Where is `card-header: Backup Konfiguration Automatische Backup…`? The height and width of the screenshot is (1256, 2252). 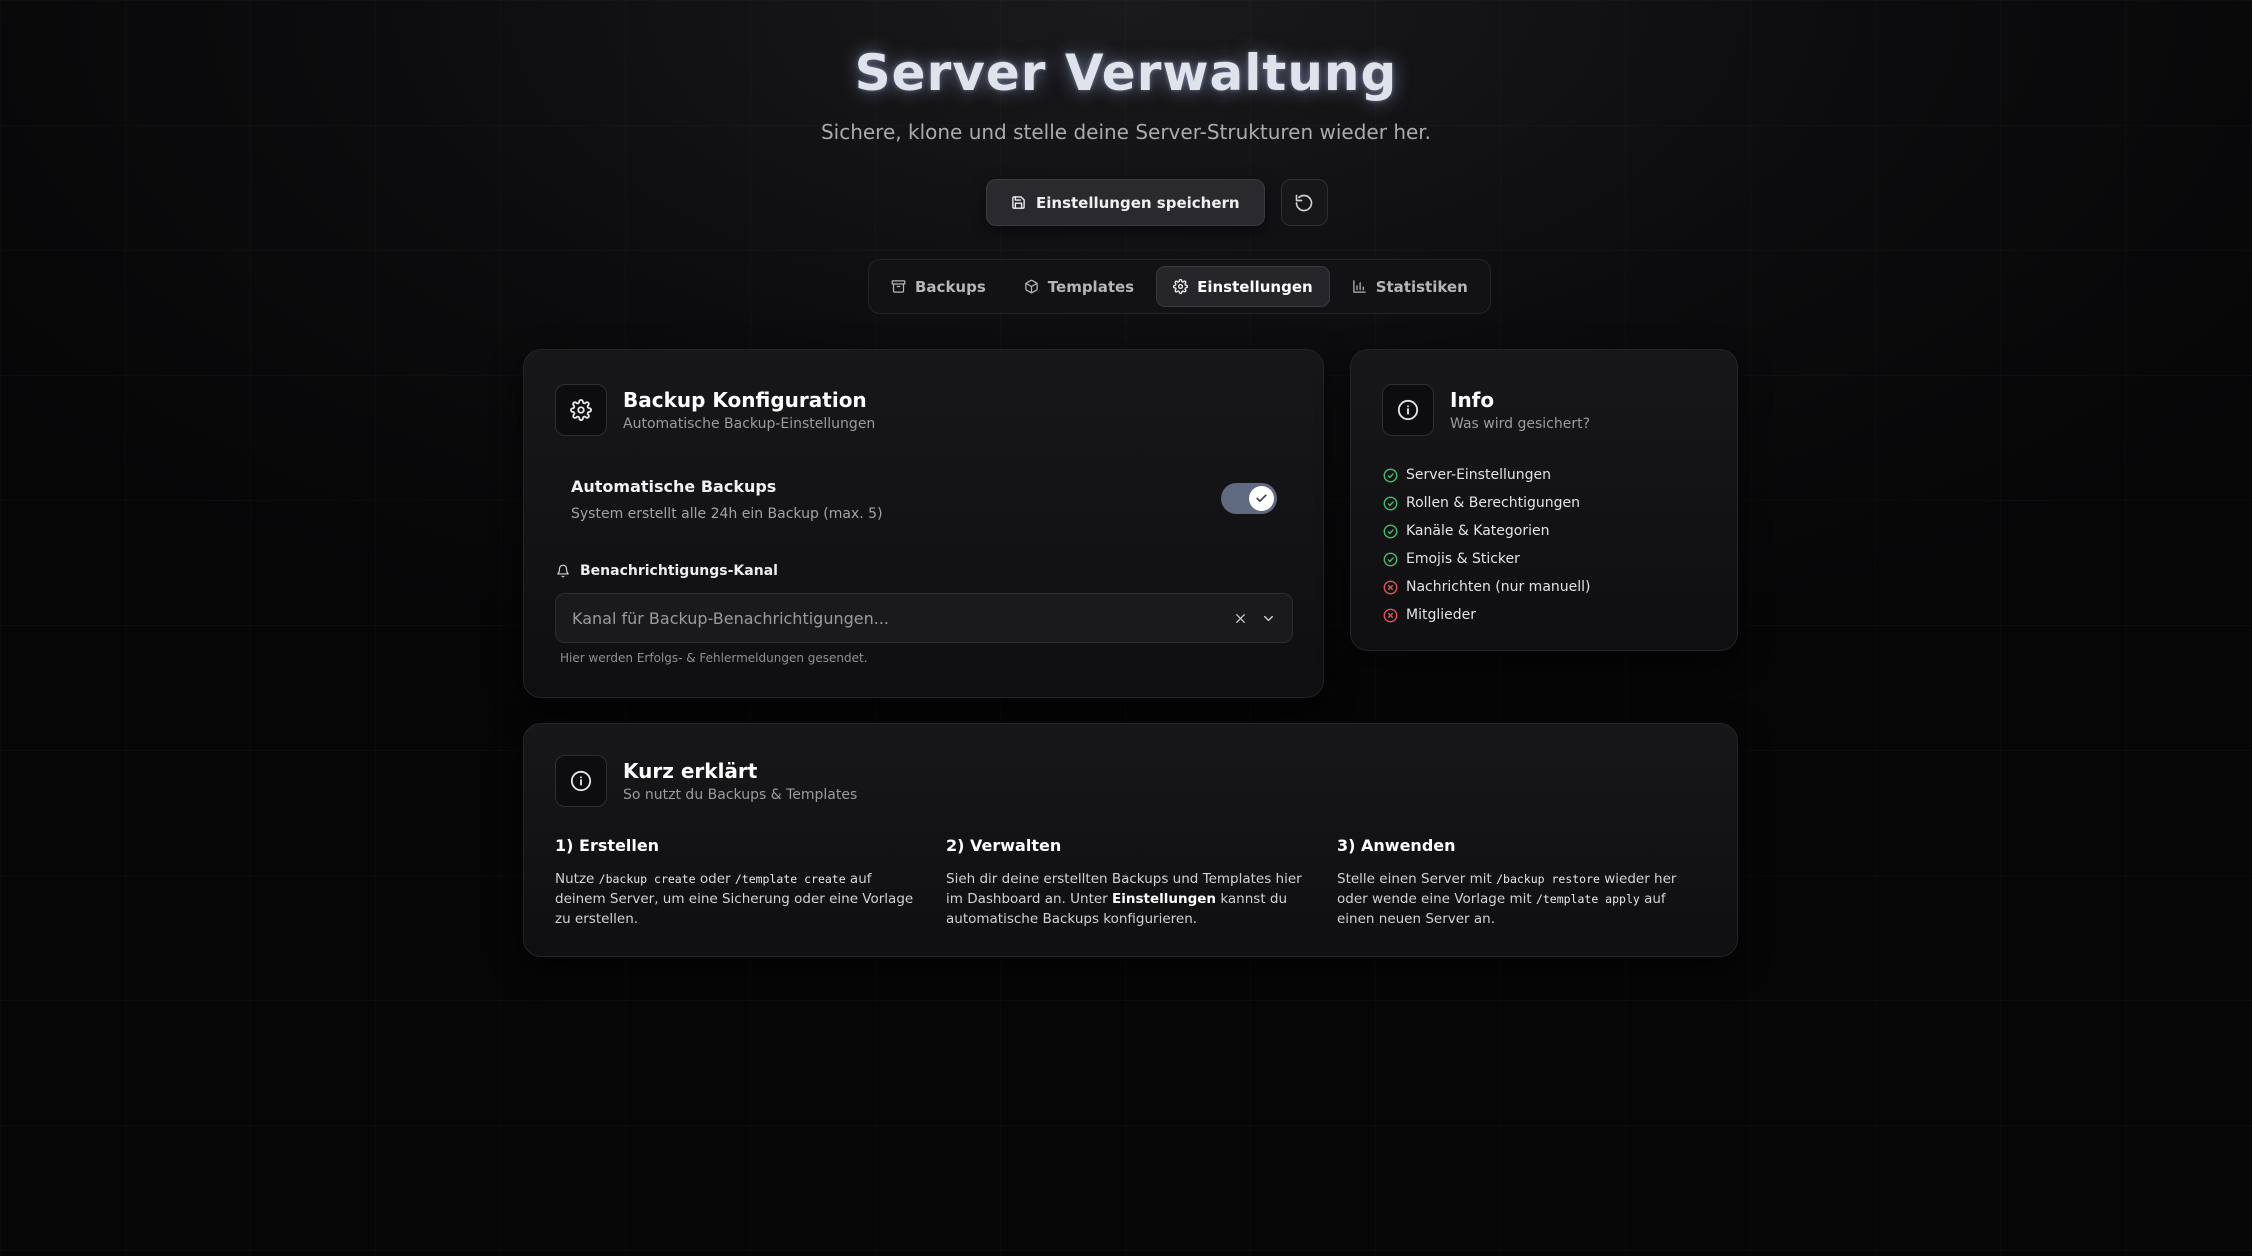
card-header: Backup Konfiguration Automatische Backup… is located at coordinates (715, 410).